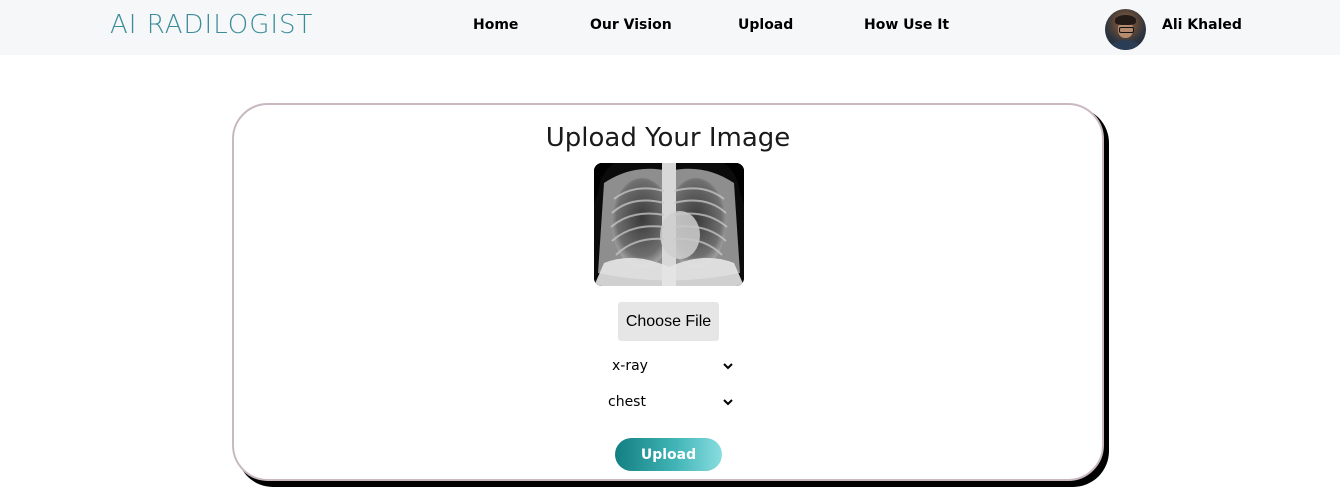 The image size is (1340, 494). What do you see at coordinates (668, 138) in the screenshot?
I see `upload-card-title: Upload Your Image` at bounding box center [668, 138].